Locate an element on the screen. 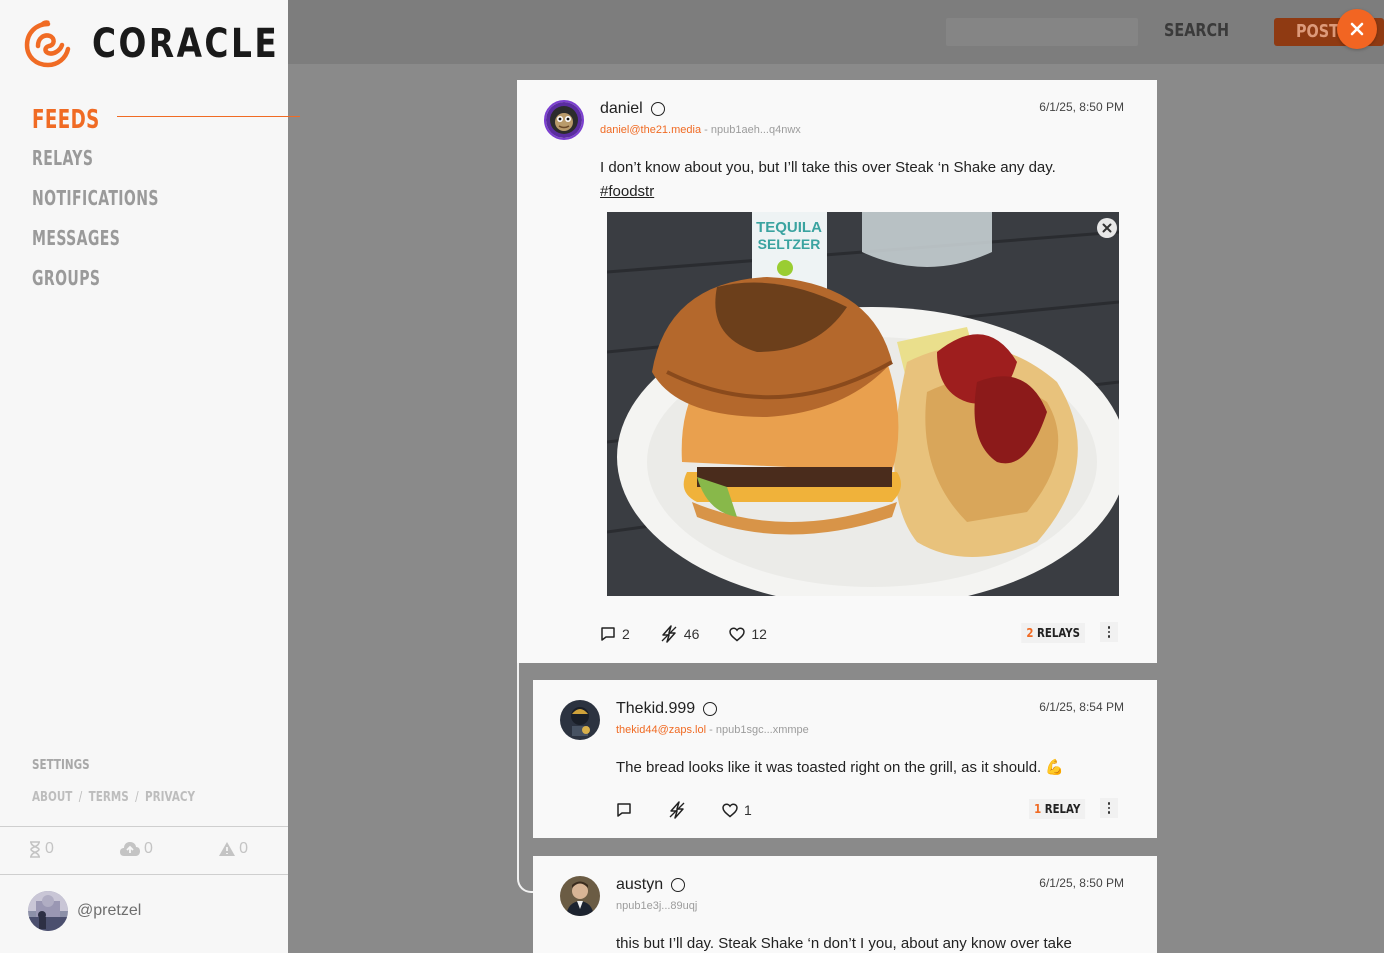 The height and width of the screenshot is (953, 1384). about-link: ABOUT is located at coordinates (52, 797).